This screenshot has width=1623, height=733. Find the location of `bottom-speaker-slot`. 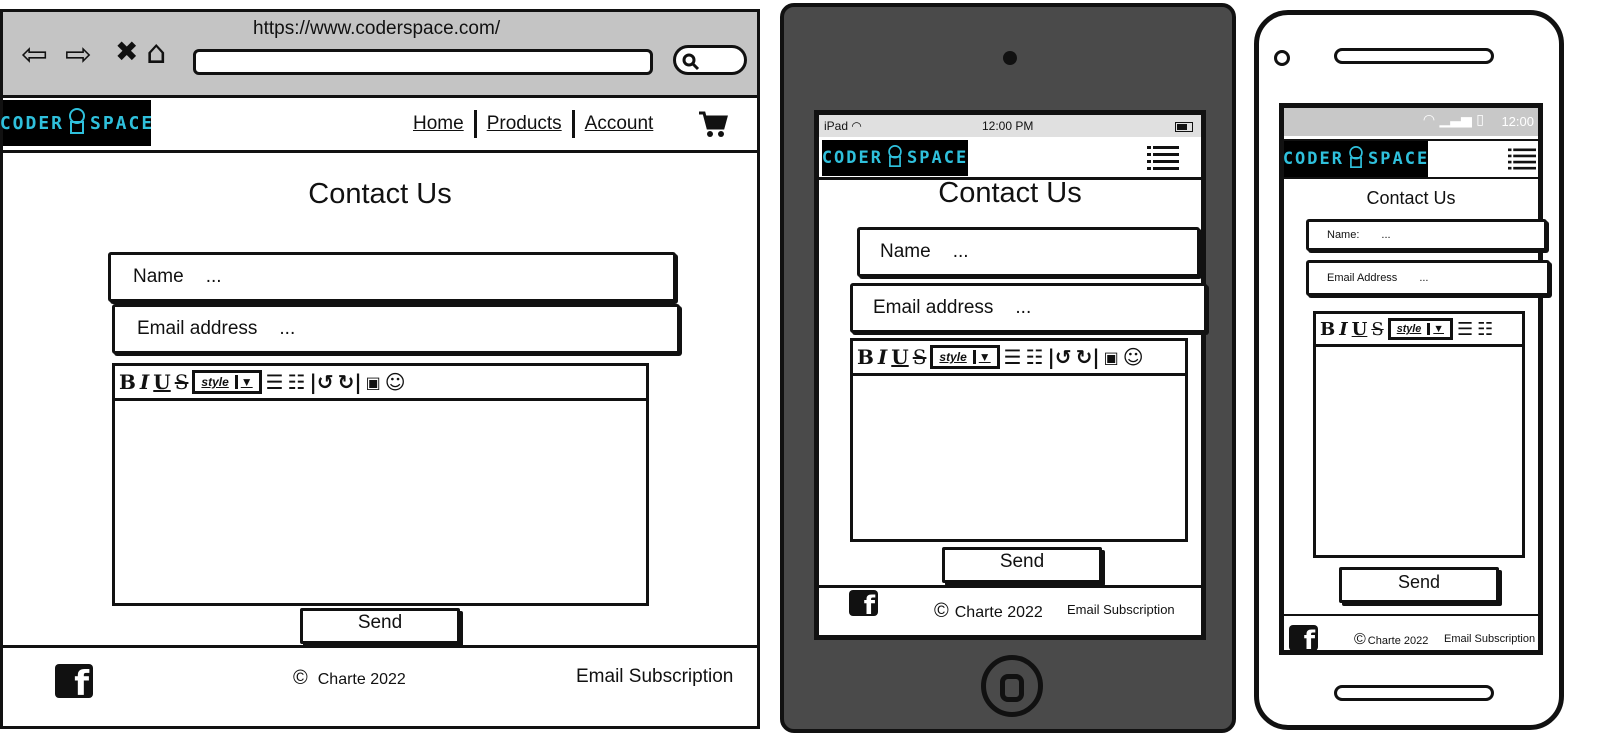

bottom-speaker-slot is located at coordinates (1414, 693).